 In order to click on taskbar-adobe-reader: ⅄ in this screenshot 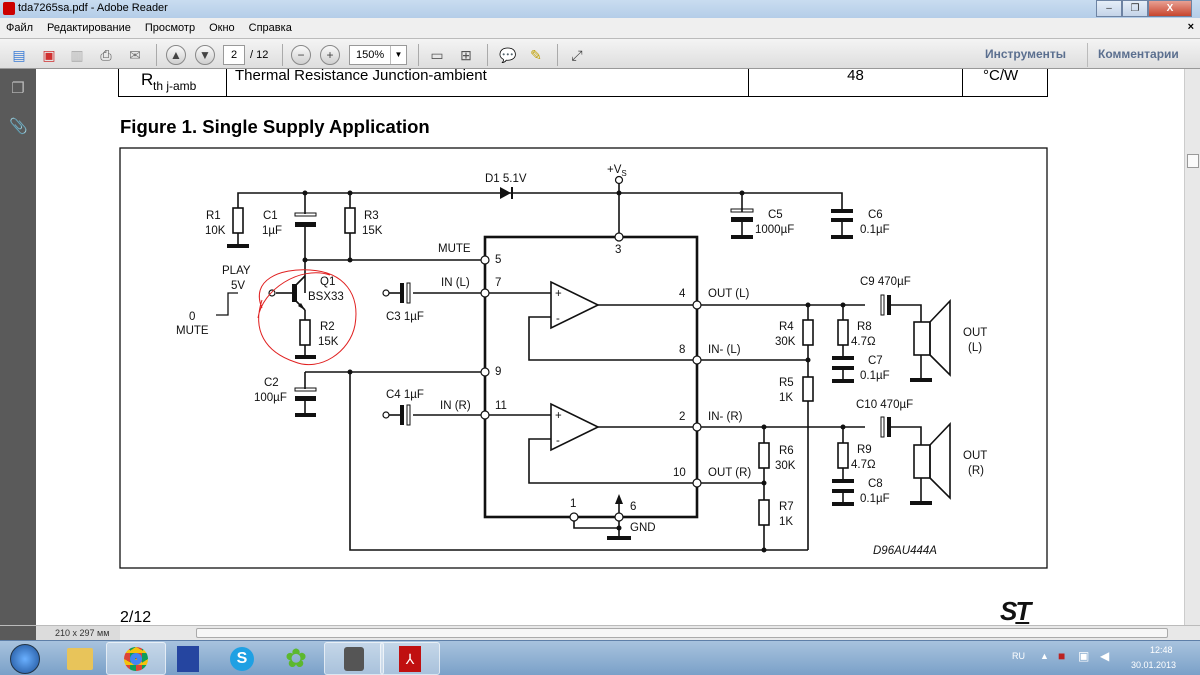, I will do `click(410, 658)`.